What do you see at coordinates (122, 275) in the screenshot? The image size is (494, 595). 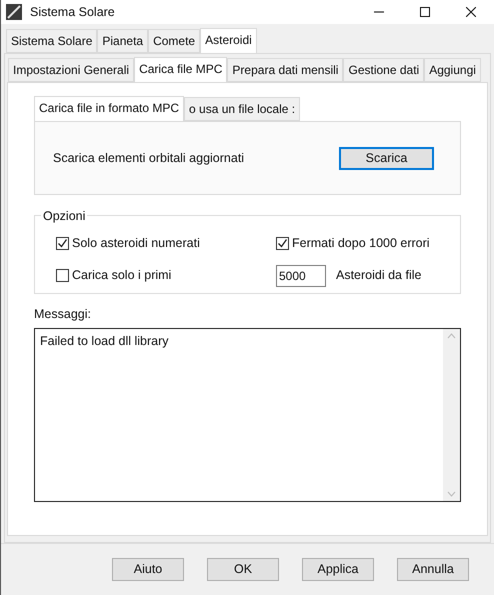 I see `checkbox-label: Carica solo i primi` at bounding box center [122, 275].